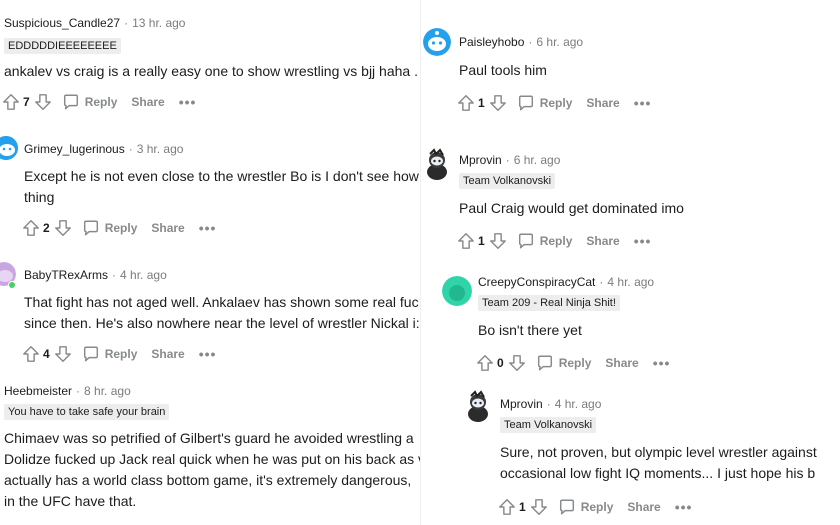 The height and width of the screenshot is (525, 840). What do you see at coordinates (530, 330) in the screenshot?
I see `comment-body: Bo isn't there yet` at bounding box center [530, 330].